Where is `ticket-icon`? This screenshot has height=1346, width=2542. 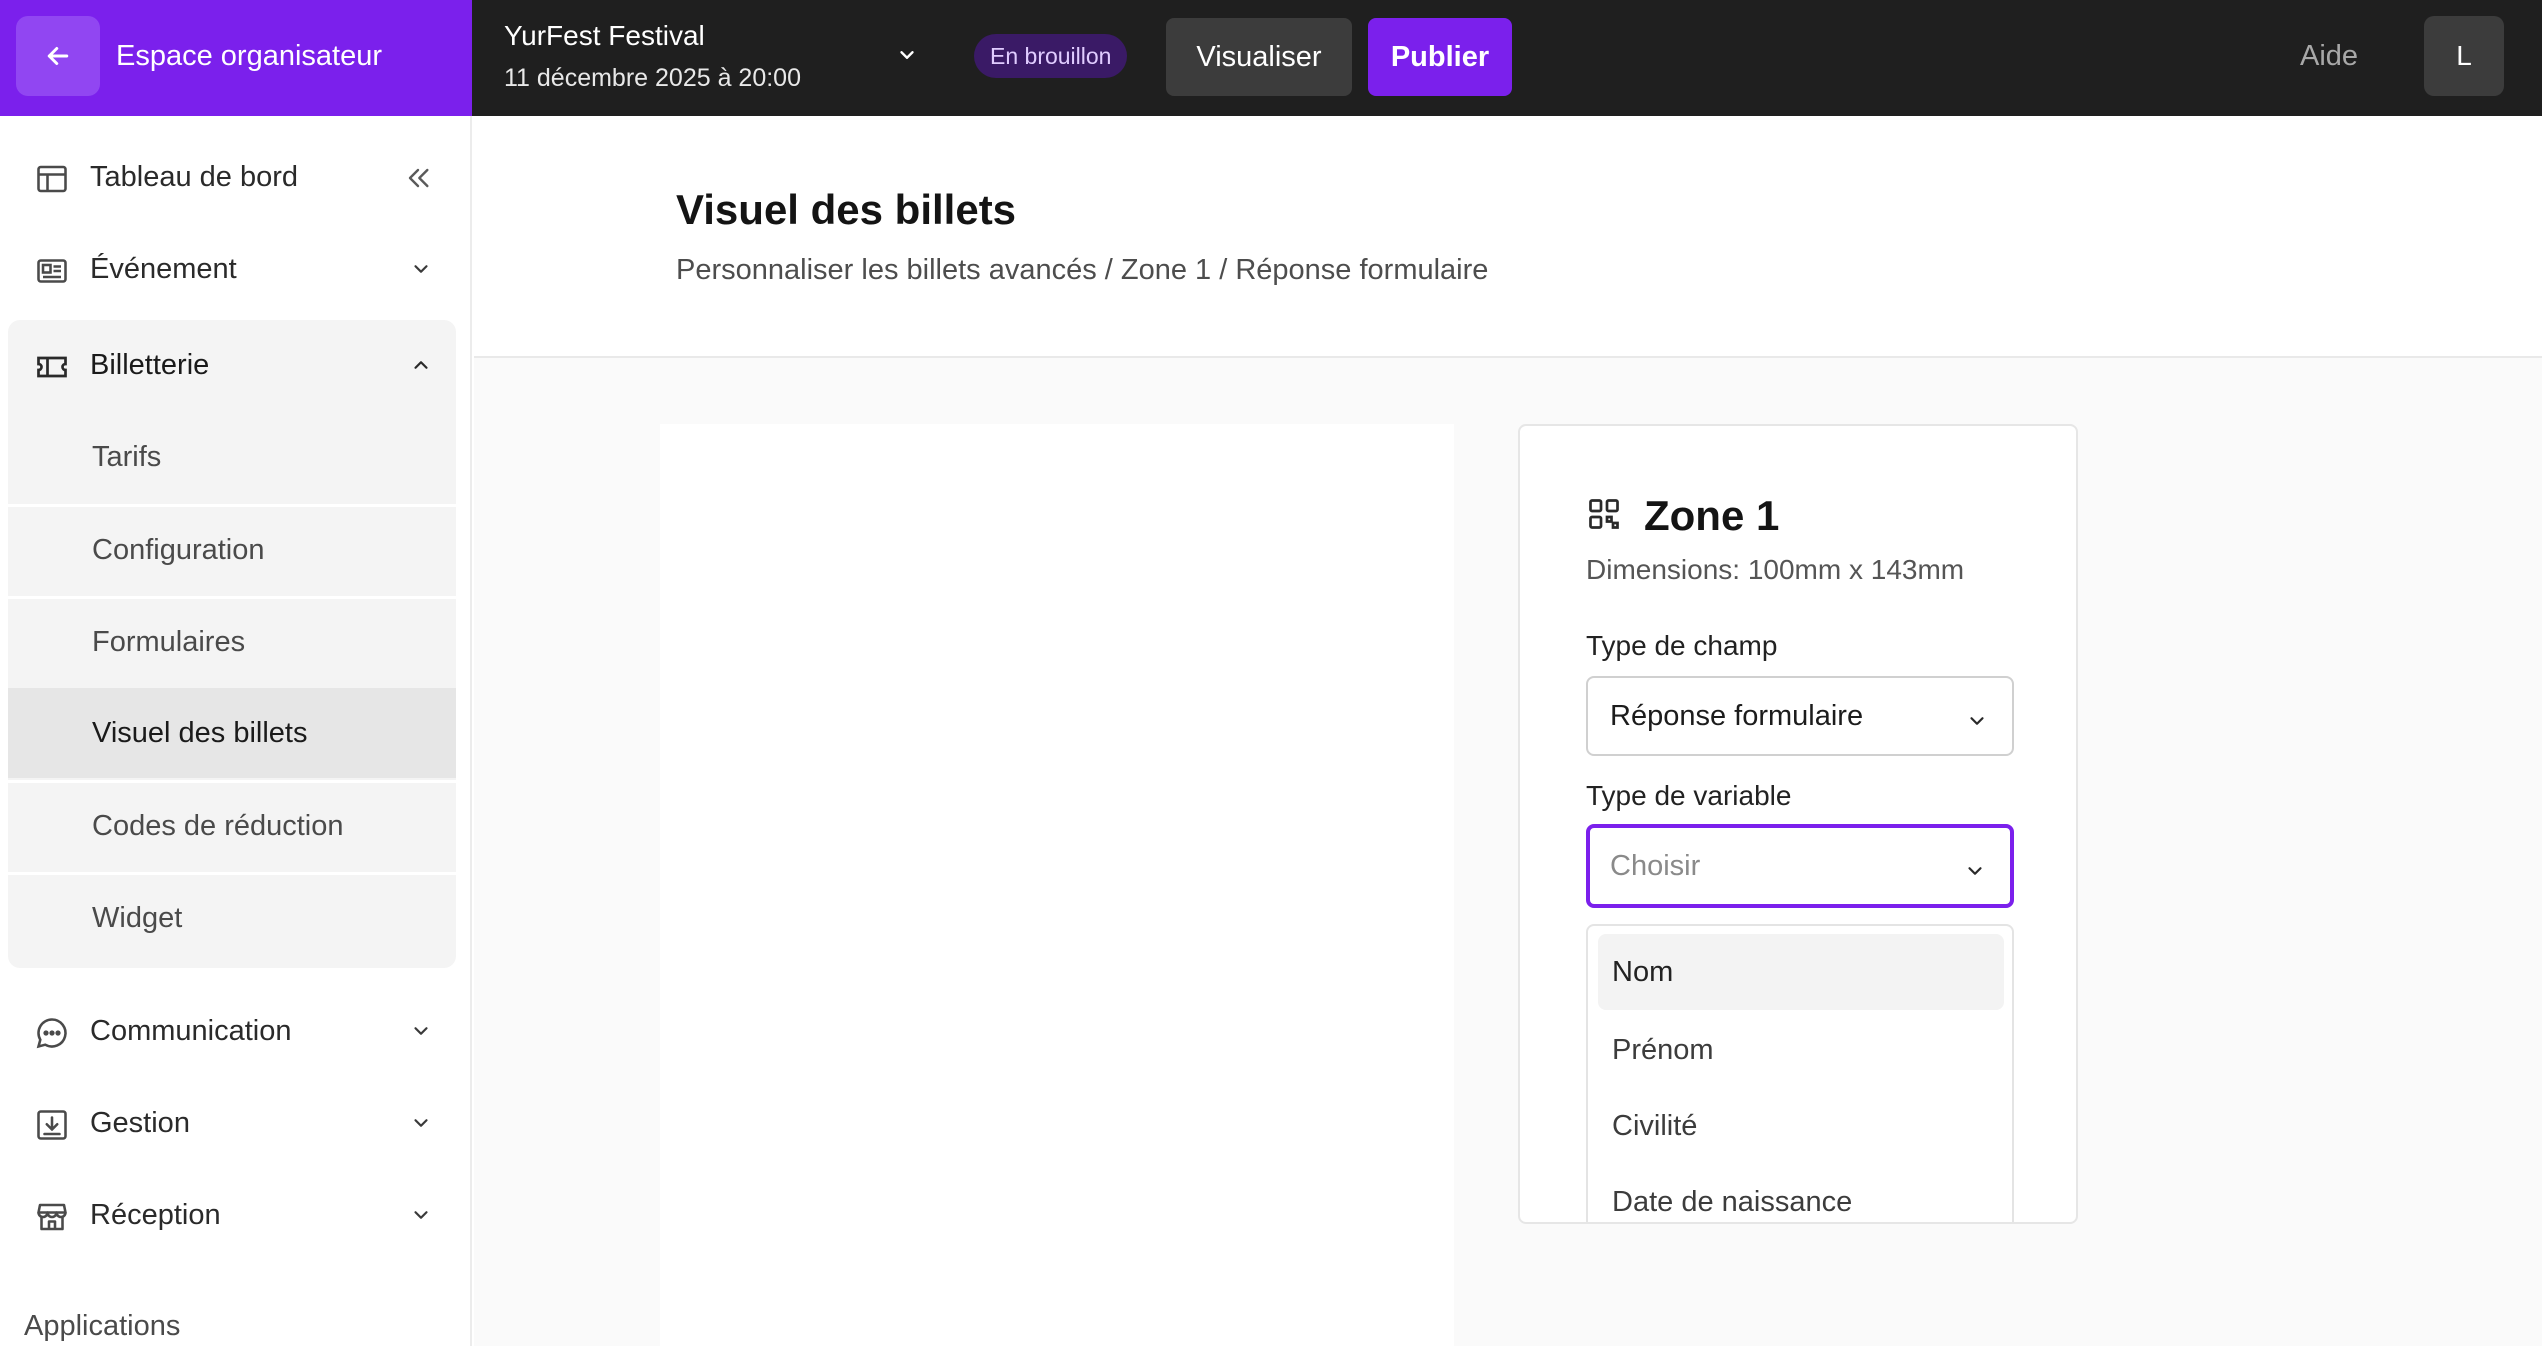
ticket-icon is located at coordinates (52, 367).